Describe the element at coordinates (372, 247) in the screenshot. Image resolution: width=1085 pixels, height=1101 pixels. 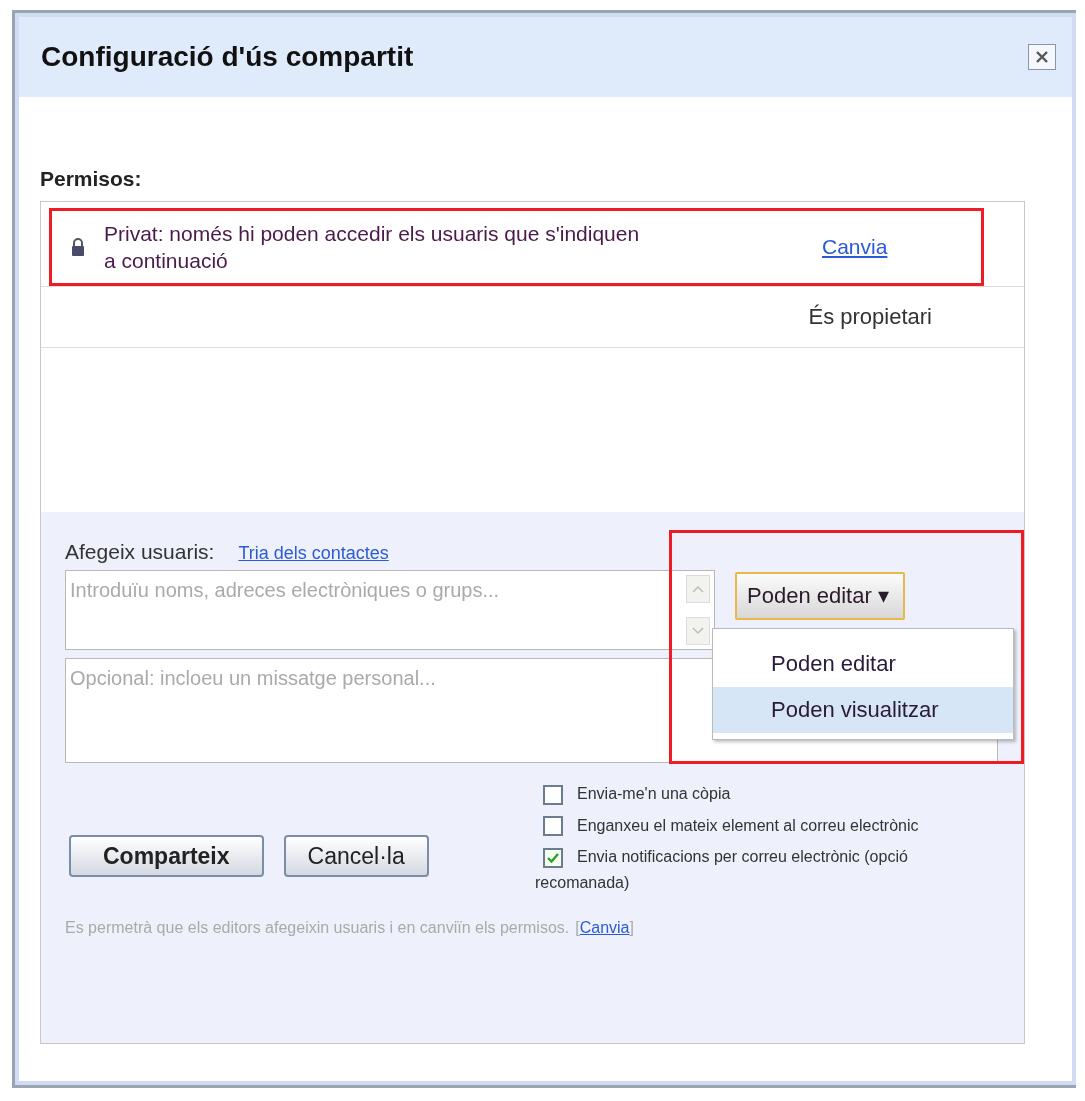
I see `privacy-text: Privat: només hi poden accedir els usuaris que s'indiquen a continuació` at that location.